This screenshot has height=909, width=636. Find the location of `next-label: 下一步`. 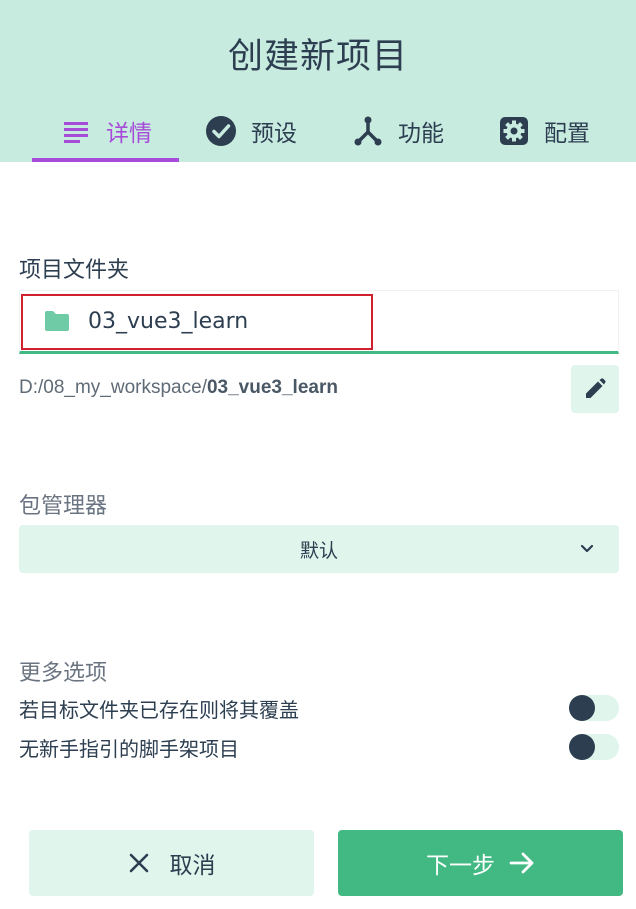

next-label: 下一步 is located at coordinates (460, 866).